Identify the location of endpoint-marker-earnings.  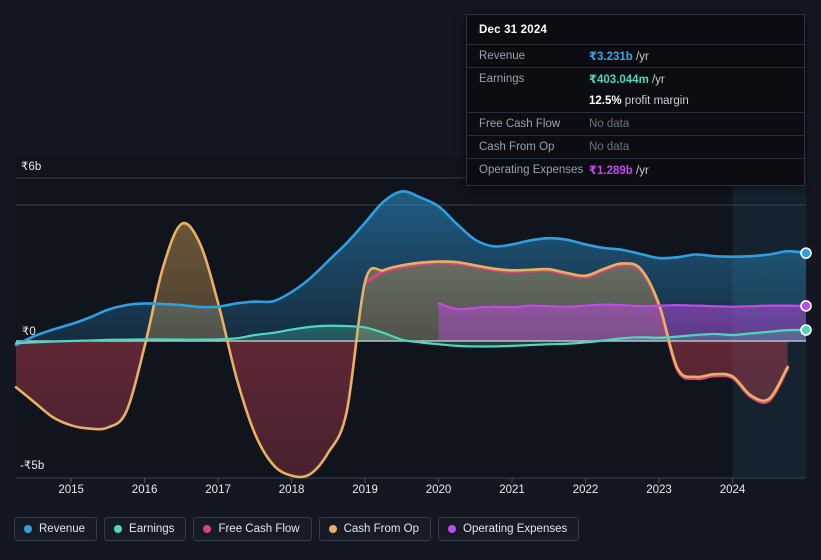
(806, 330).